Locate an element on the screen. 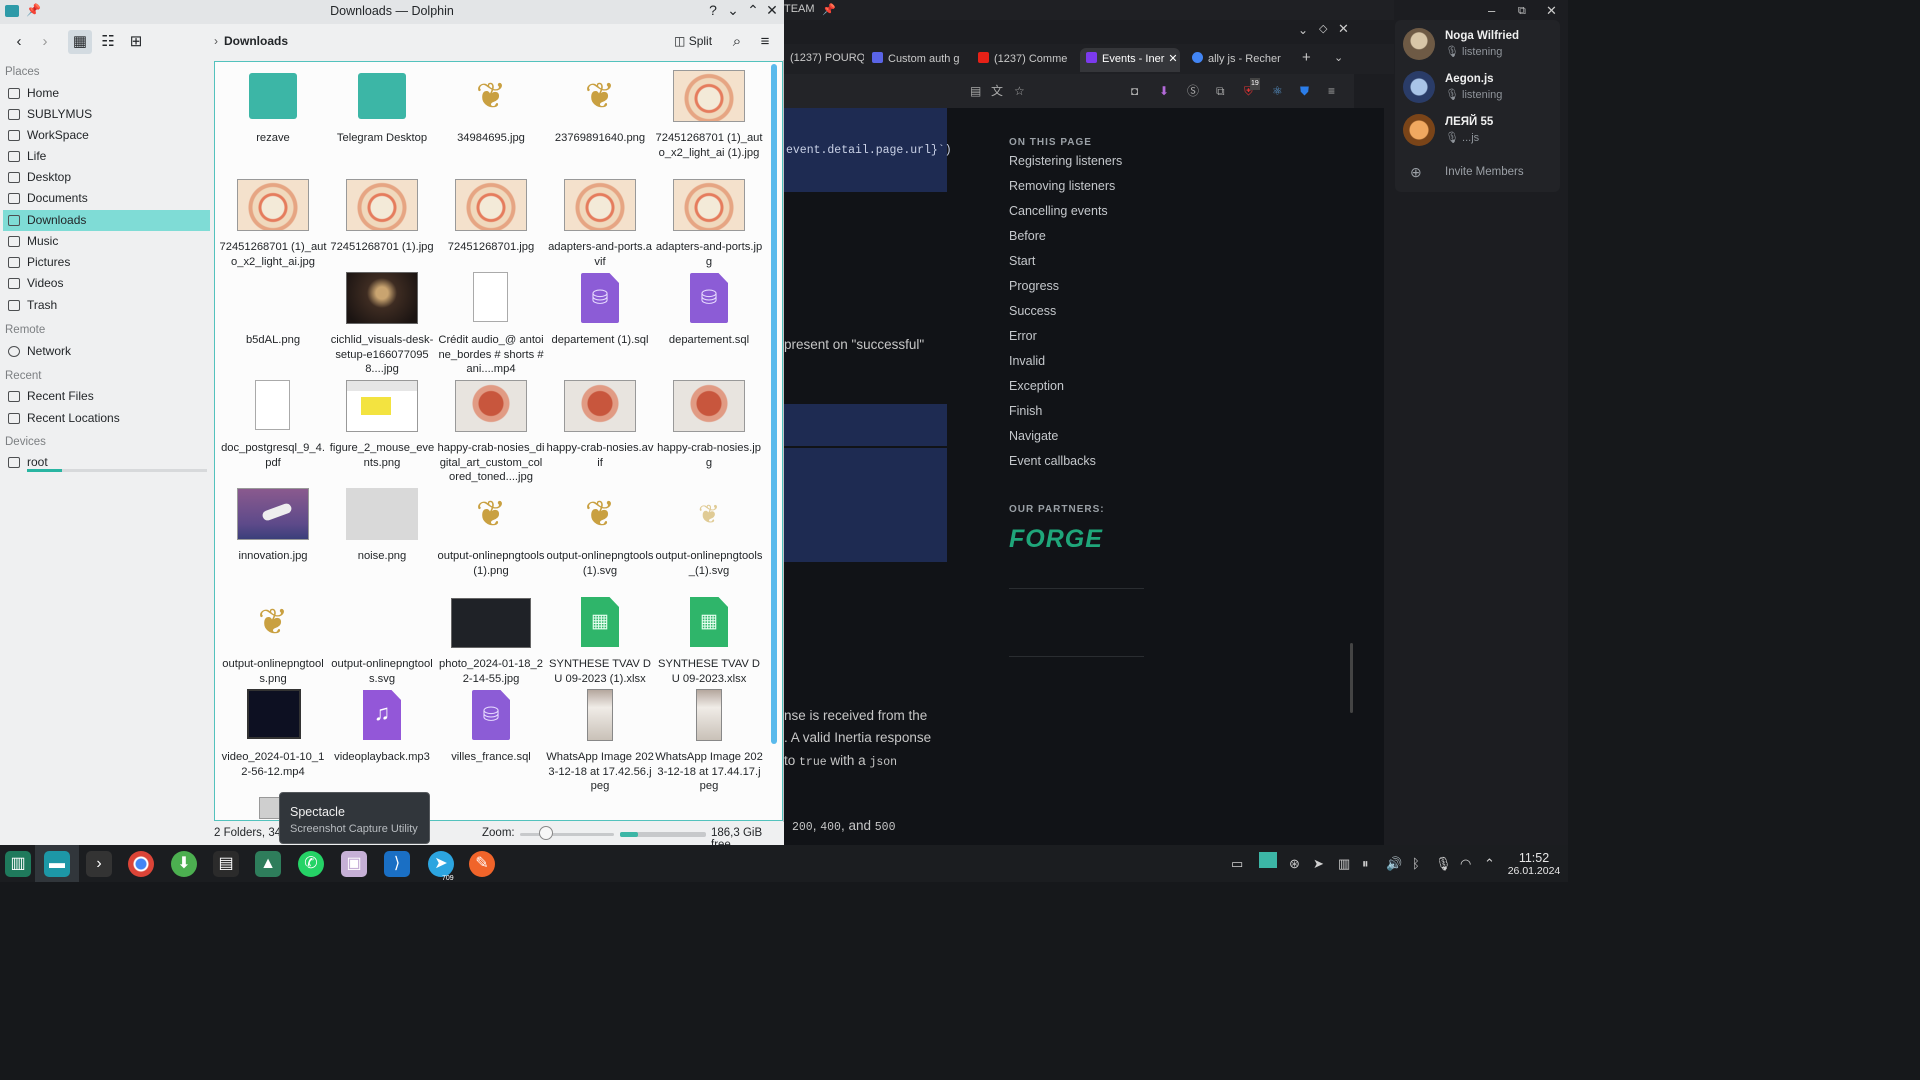  terminal-task-icon: › is located at coordinates (99, 864).